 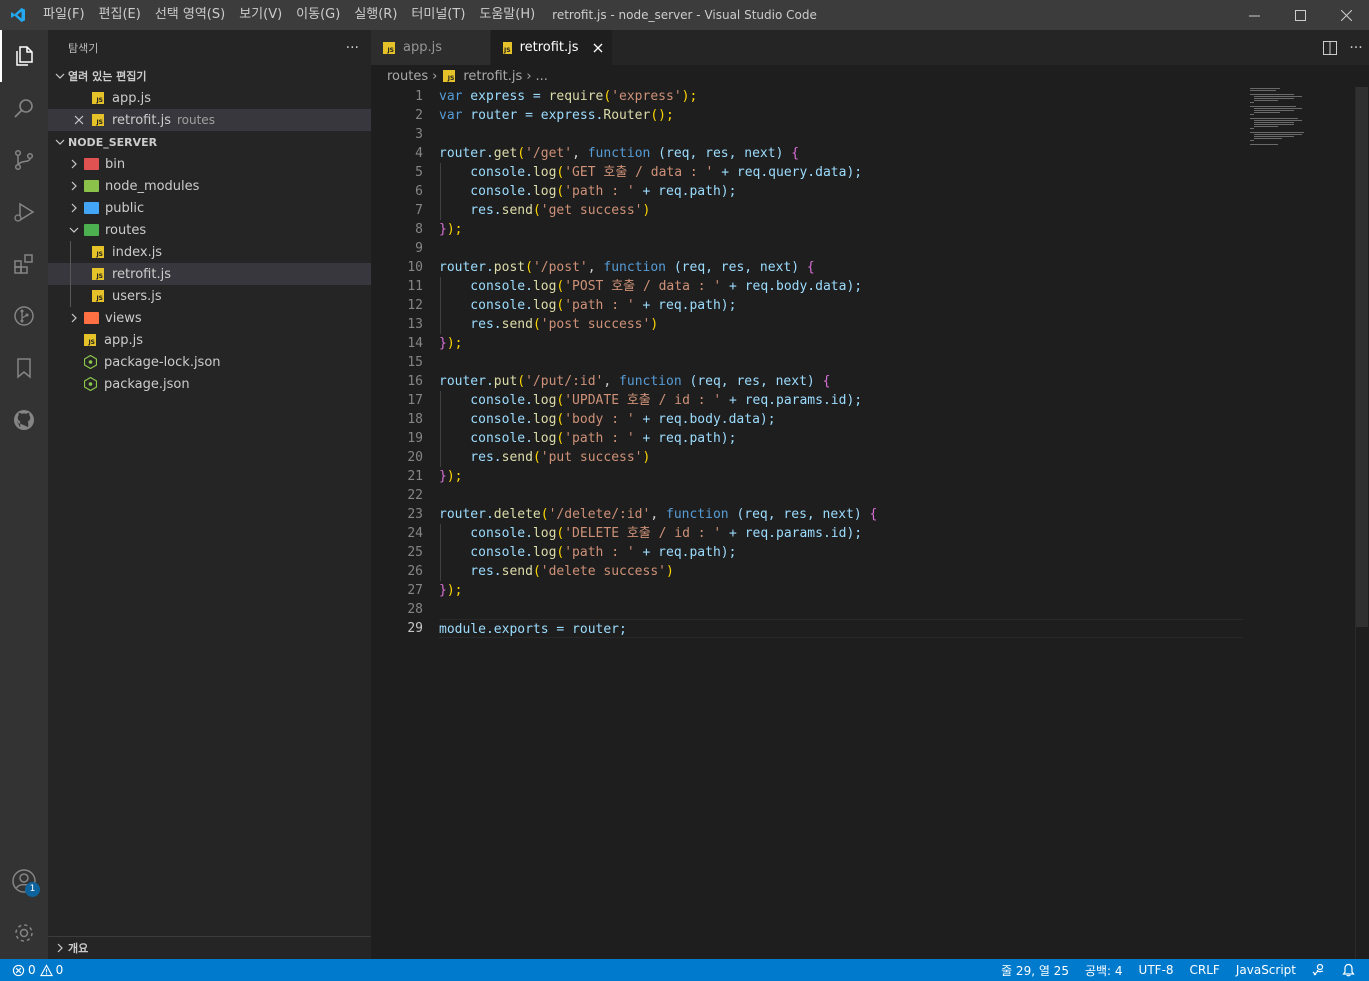 I want to click on line-number: 3, so click(x=419, y=134).